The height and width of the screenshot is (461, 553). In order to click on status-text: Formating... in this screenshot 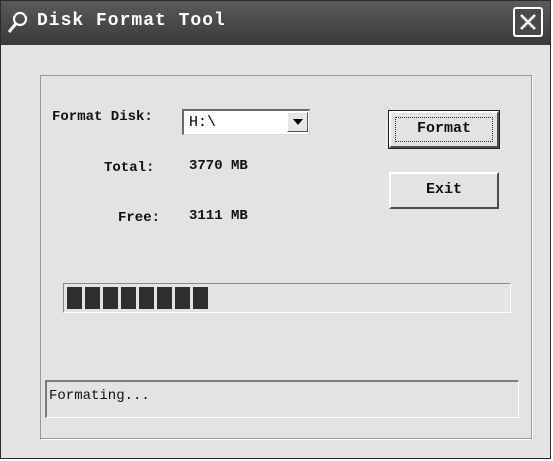, I will do `click(99, 396)`.